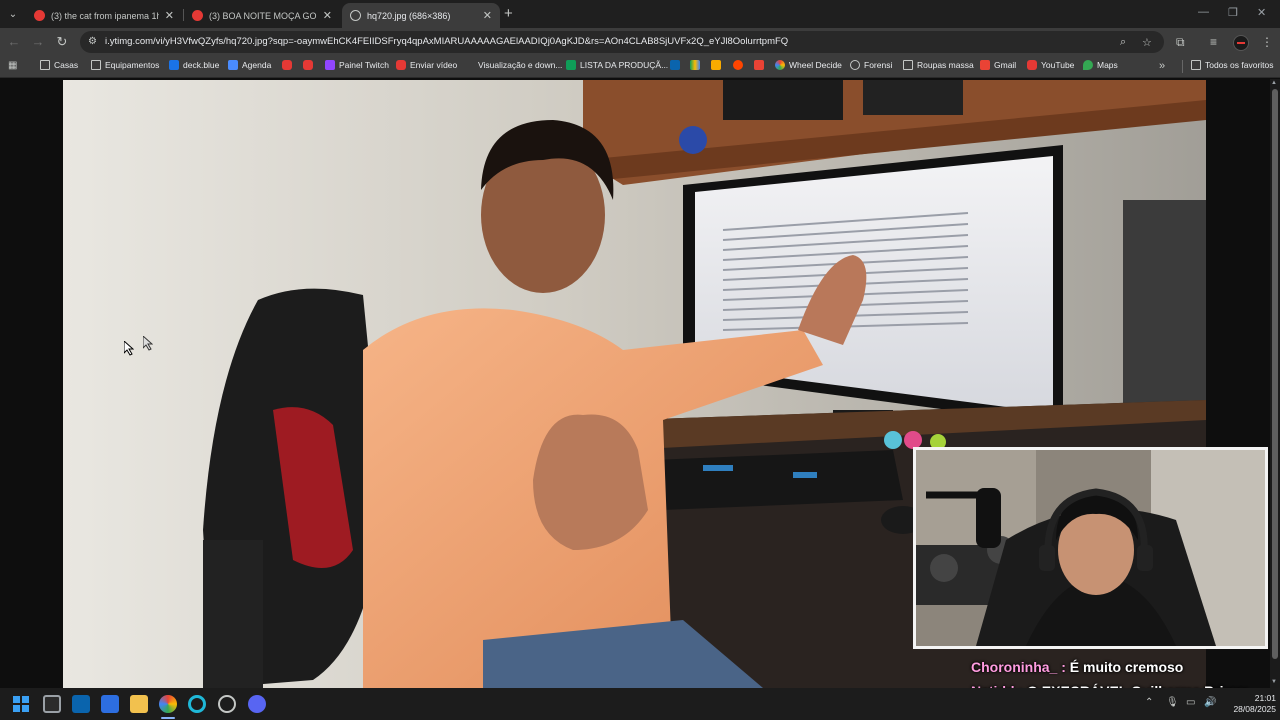  I want to click on extensions-icon: ⧉, so click(1180, 42).